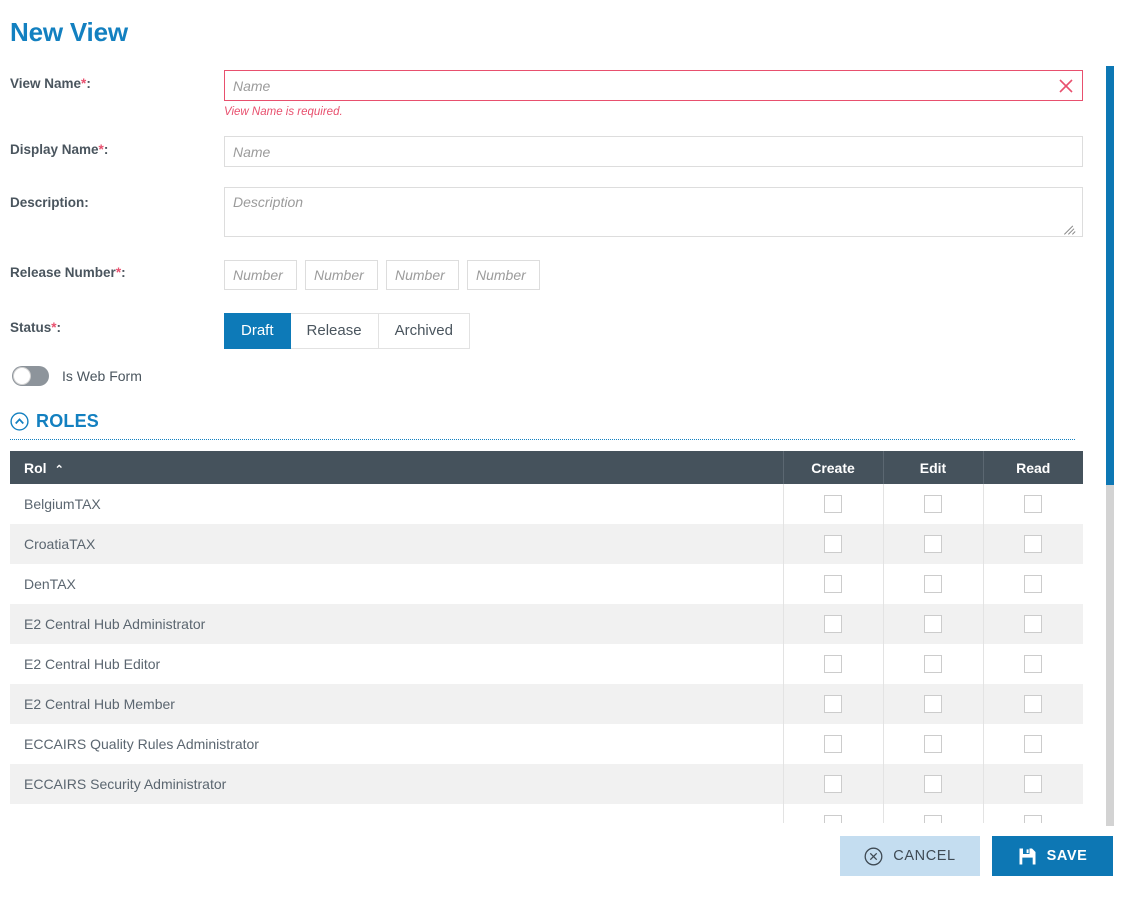 The height and width of the screenshot is (910, 1123). What do you see at coordinates (59, 469) in the screenshot?
I see `sort-ascending-icon: ⌃` at bounding box center [59, 469].